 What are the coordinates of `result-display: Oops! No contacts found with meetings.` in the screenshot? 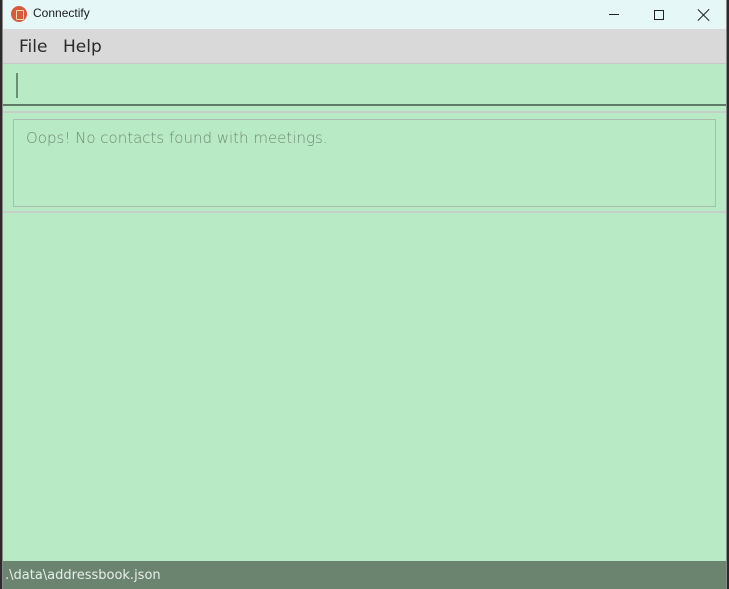 It's located at (364, 163).